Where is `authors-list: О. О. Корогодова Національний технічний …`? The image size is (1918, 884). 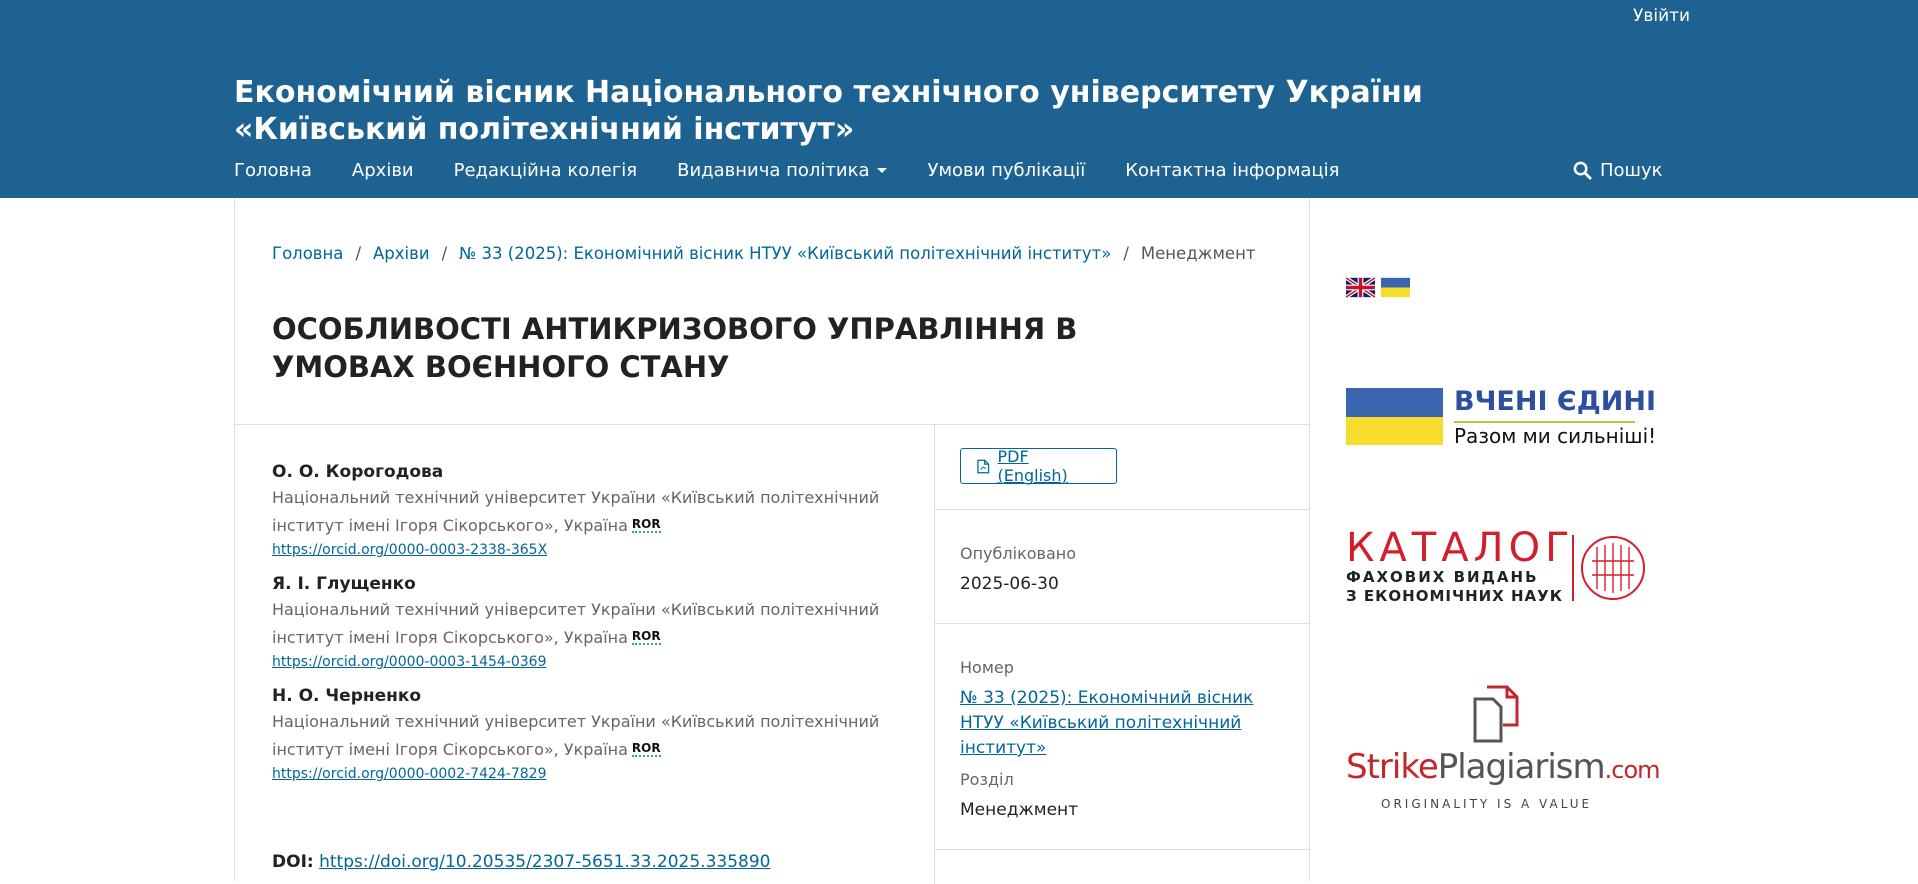 authors-list: О. О. Корогодова Національний технічний … is located at coordinates (577, 628).